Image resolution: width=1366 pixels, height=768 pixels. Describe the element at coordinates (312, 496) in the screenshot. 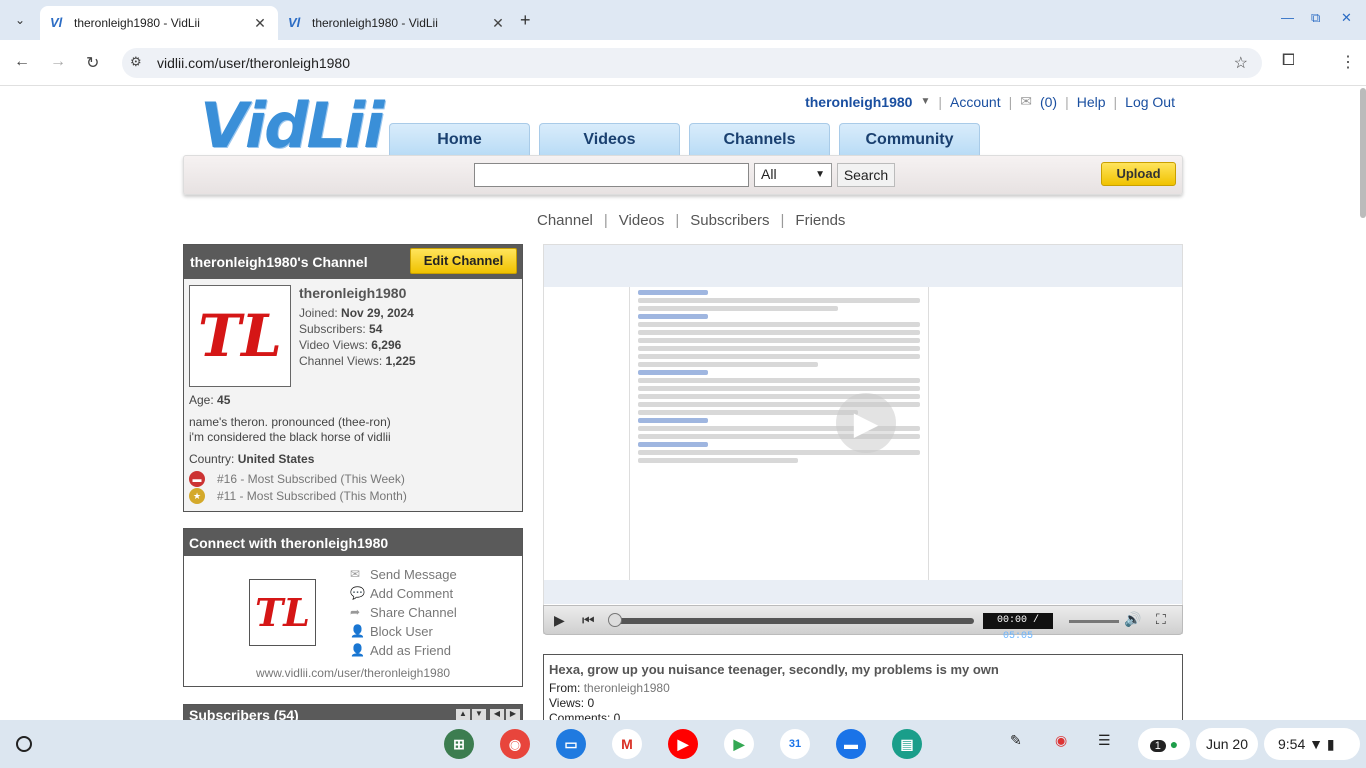

I see `award-text: #11 - Most Subscribed (This Month)` at that location.